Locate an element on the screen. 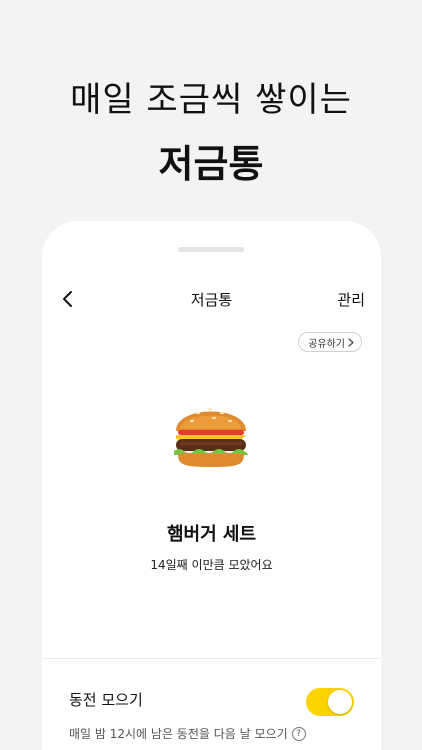 The width and height of the screenshot is (422, 750). divider is located at coordinates (211, 658).